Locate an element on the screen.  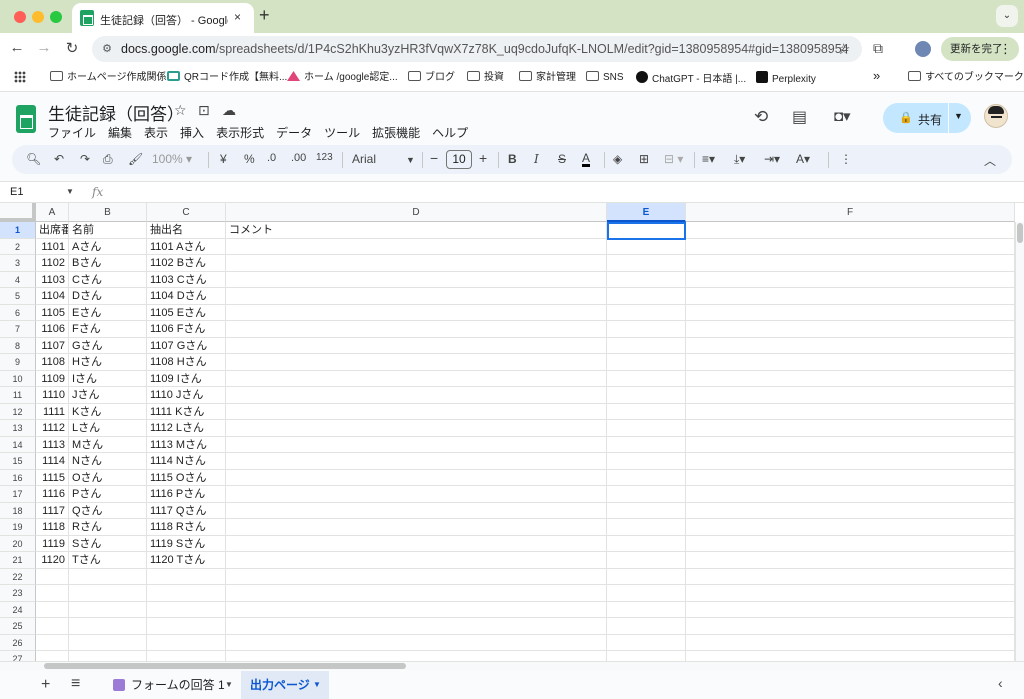
cell-b17: Pさん is located at coordinates (108, 494).